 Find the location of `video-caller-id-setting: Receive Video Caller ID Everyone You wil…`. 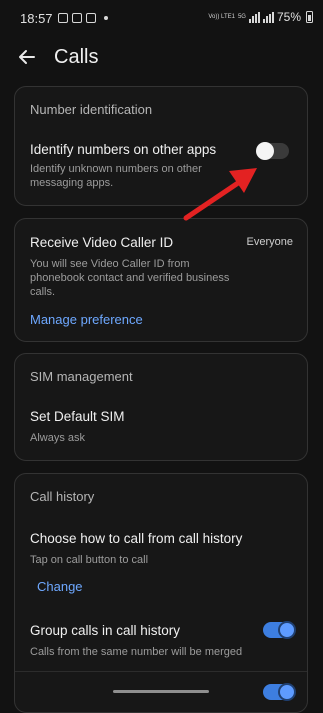

video-caller-id-setting: Receive Video Caller ID Everyone You wil… is located at coordinates (161, 260).